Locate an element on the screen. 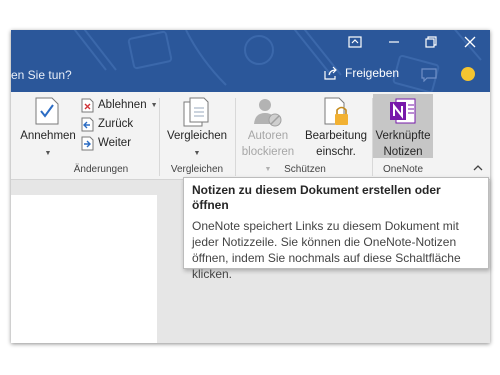 The width and height of the screenshot is (500, 375). accept-button: Annehmen ▼ is located at coordinates (48, 145).